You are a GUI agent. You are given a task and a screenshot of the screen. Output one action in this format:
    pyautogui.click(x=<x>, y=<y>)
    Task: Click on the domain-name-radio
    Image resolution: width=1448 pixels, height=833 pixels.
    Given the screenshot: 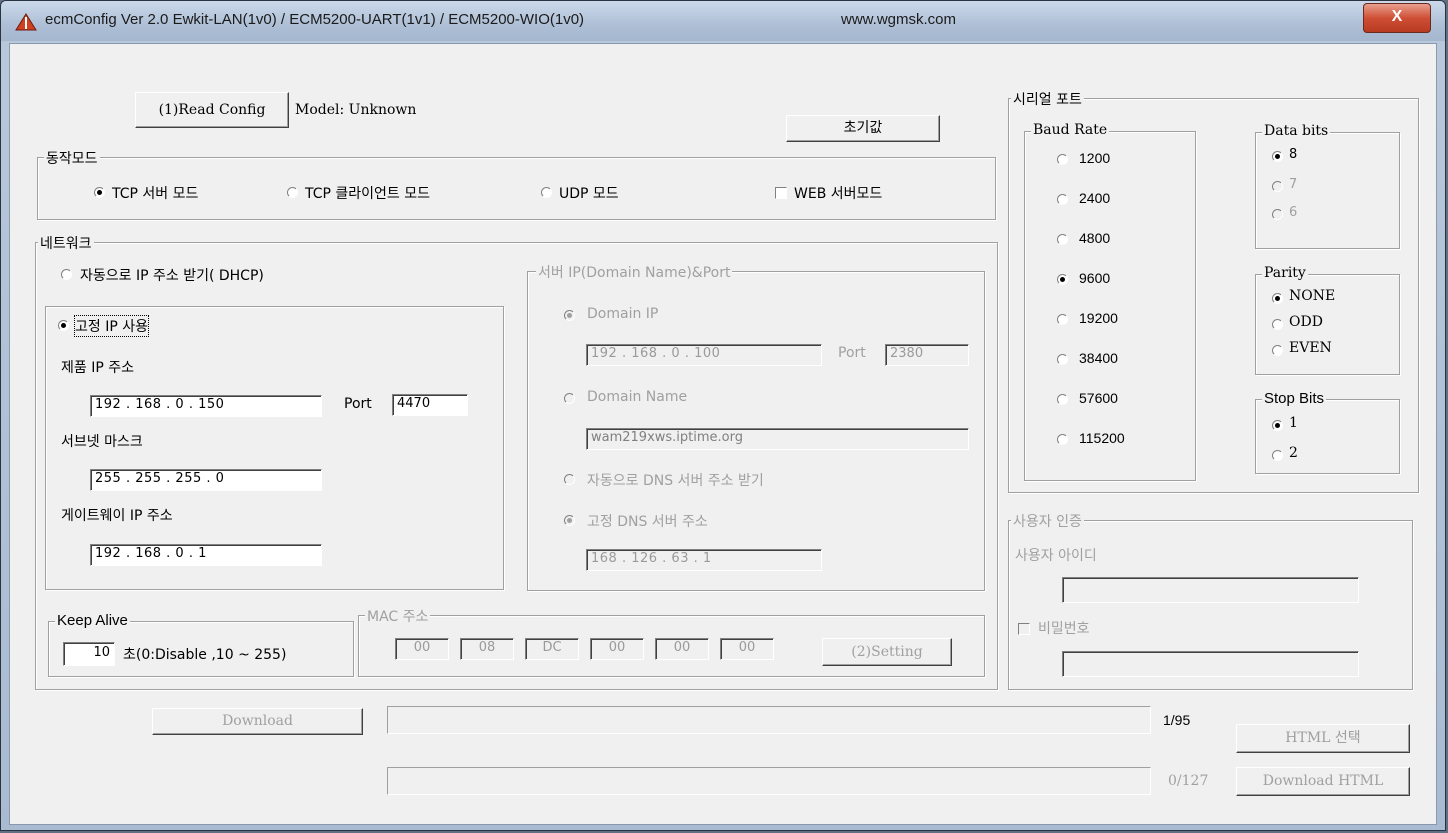 What is the action you would take?
    pyautogui.click(x=569, y=398)
    